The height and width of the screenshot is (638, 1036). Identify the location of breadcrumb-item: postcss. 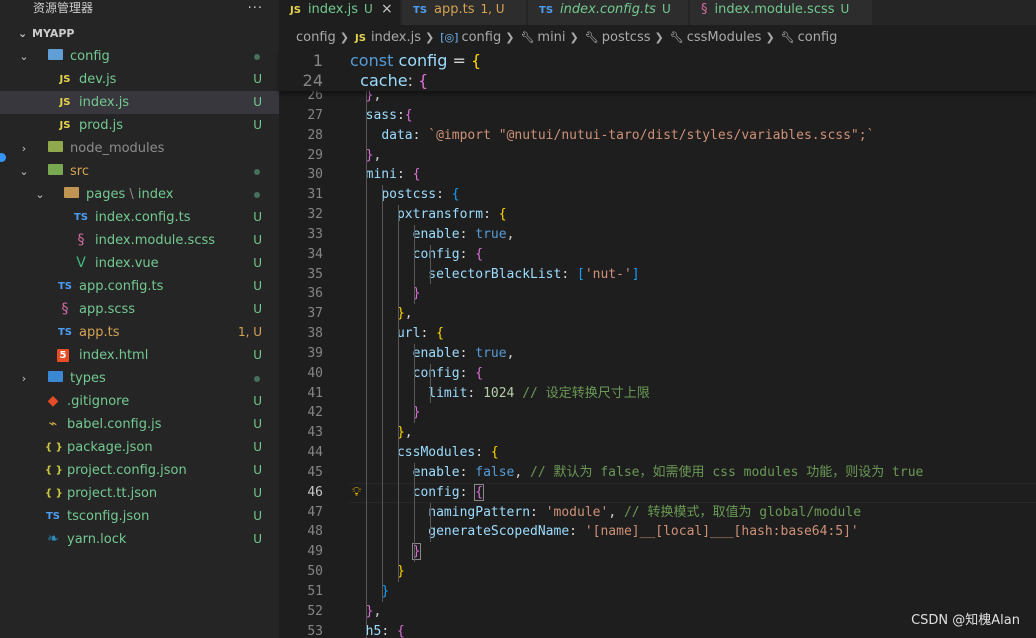
(626, 37).